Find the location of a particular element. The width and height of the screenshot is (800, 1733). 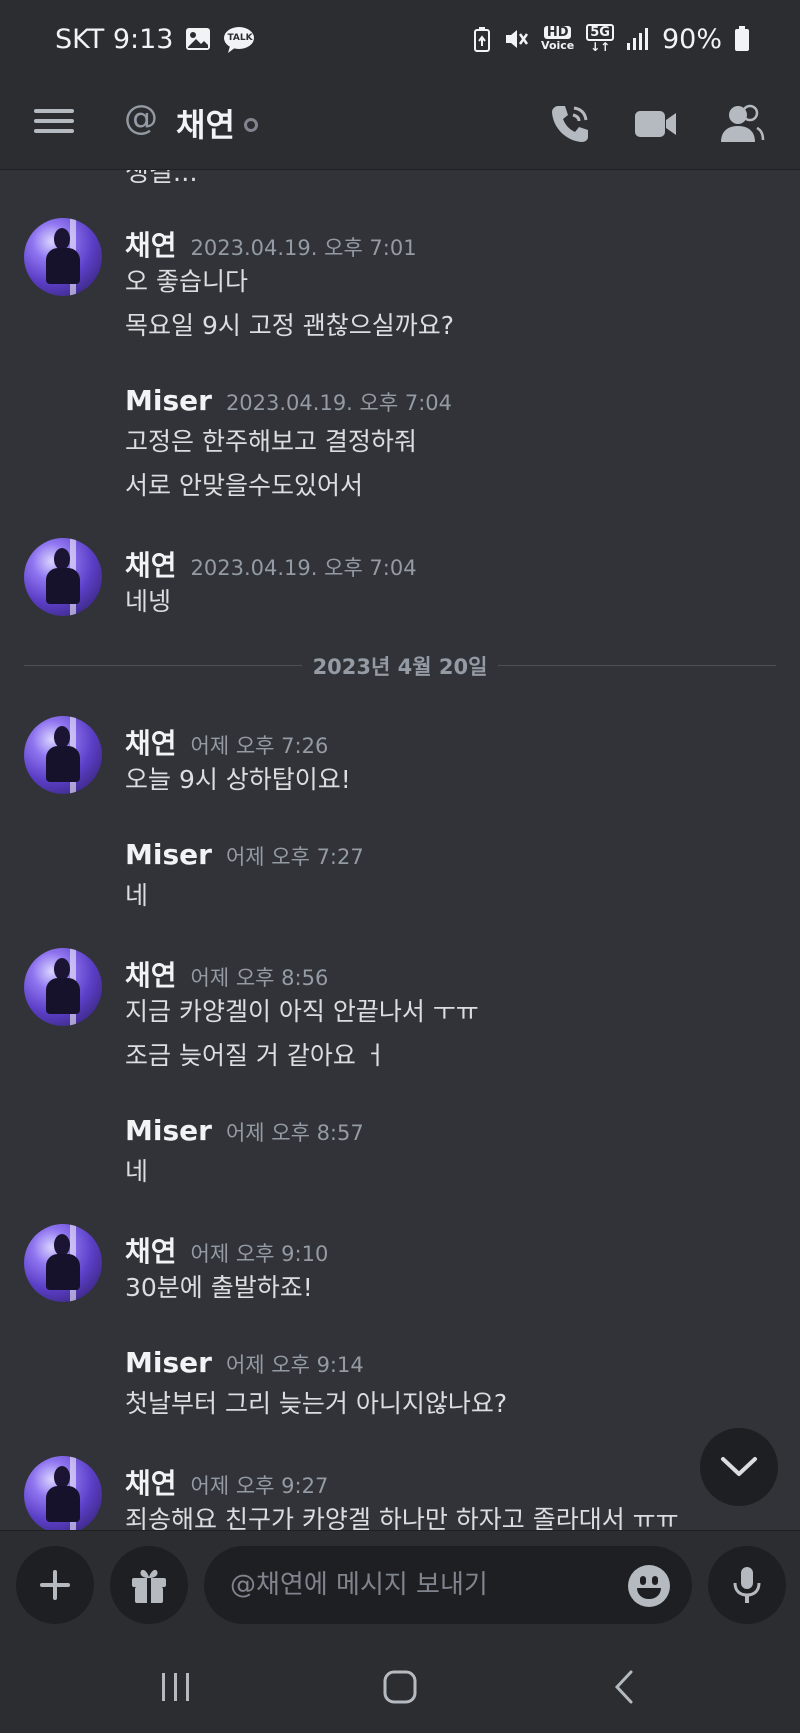

chevron-down-icon is located at coordinates (739, 1466).